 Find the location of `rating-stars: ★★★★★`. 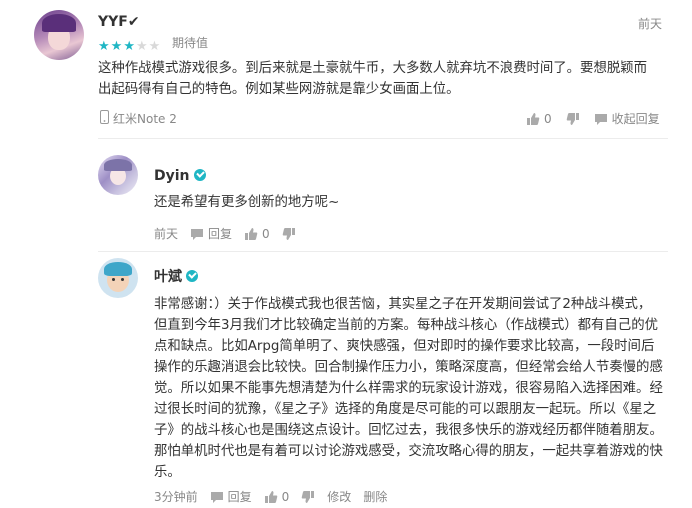

rating-stars: ★★★★★ is located at coordinates (129, 44).